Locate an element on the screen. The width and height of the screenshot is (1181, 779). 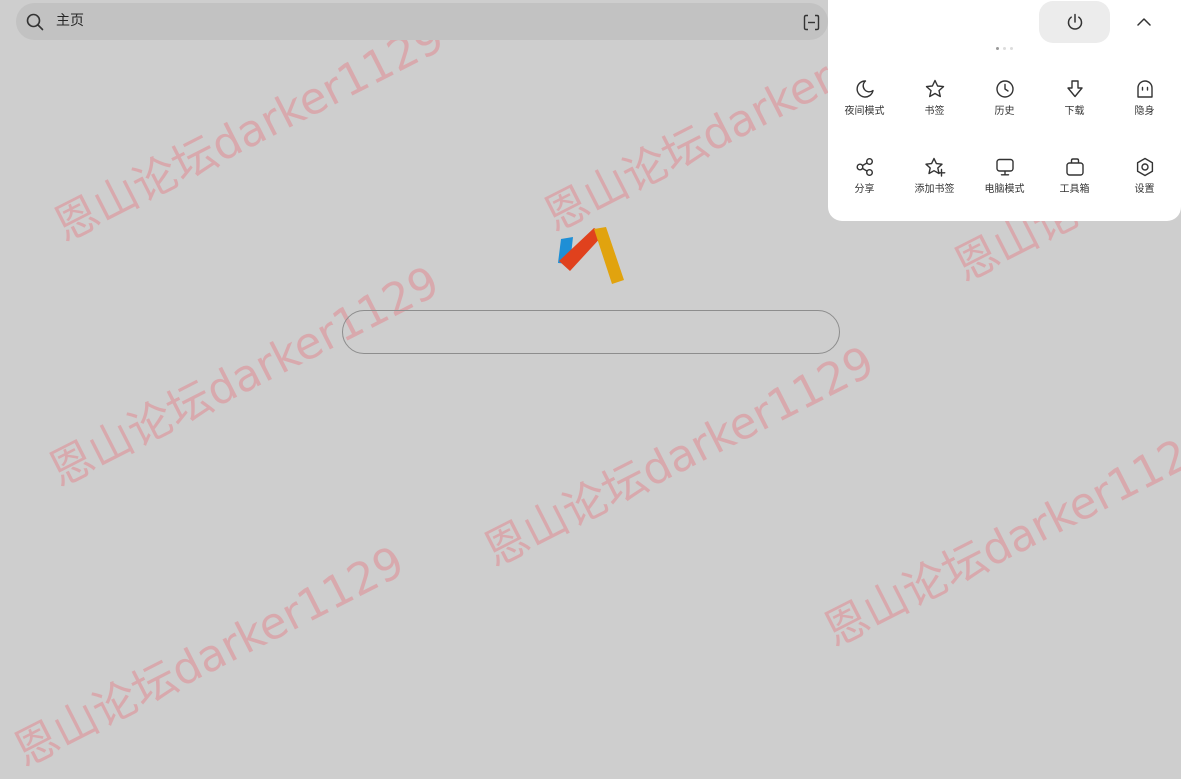
menu-item-label: 分享 is located at coordinates (864, 189).